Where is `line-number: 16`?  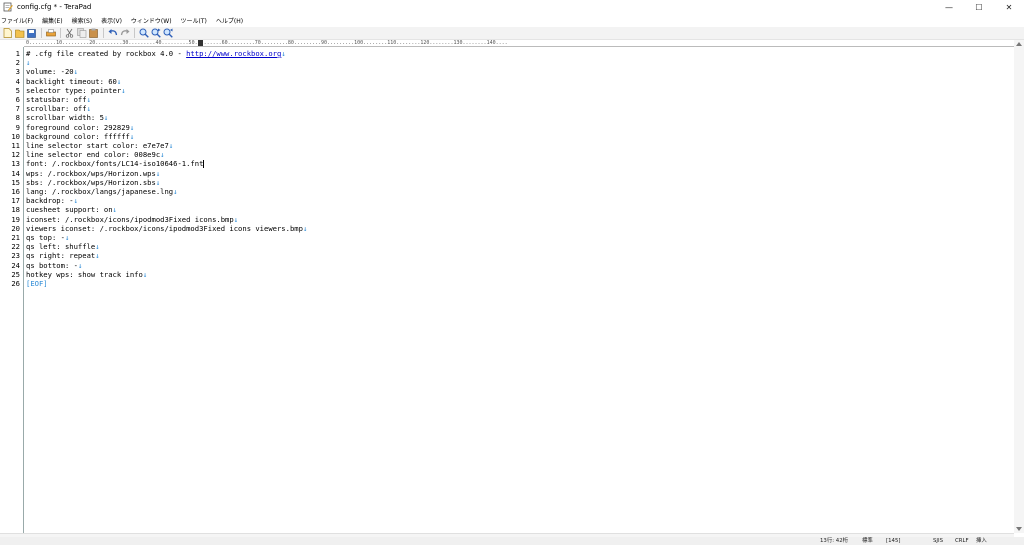 line-number: 16 is located at coordinates (15, 191).